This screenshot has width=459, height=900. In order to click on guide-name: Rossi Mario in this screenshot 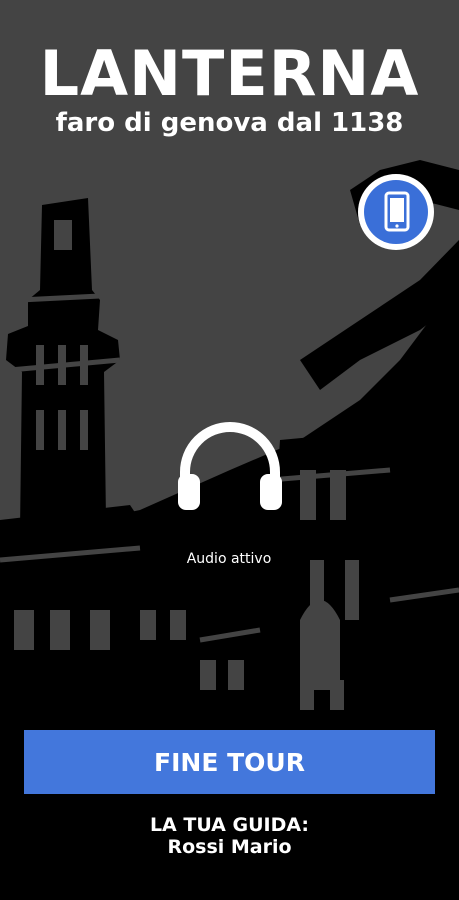, I will do `click(229, 847)`.